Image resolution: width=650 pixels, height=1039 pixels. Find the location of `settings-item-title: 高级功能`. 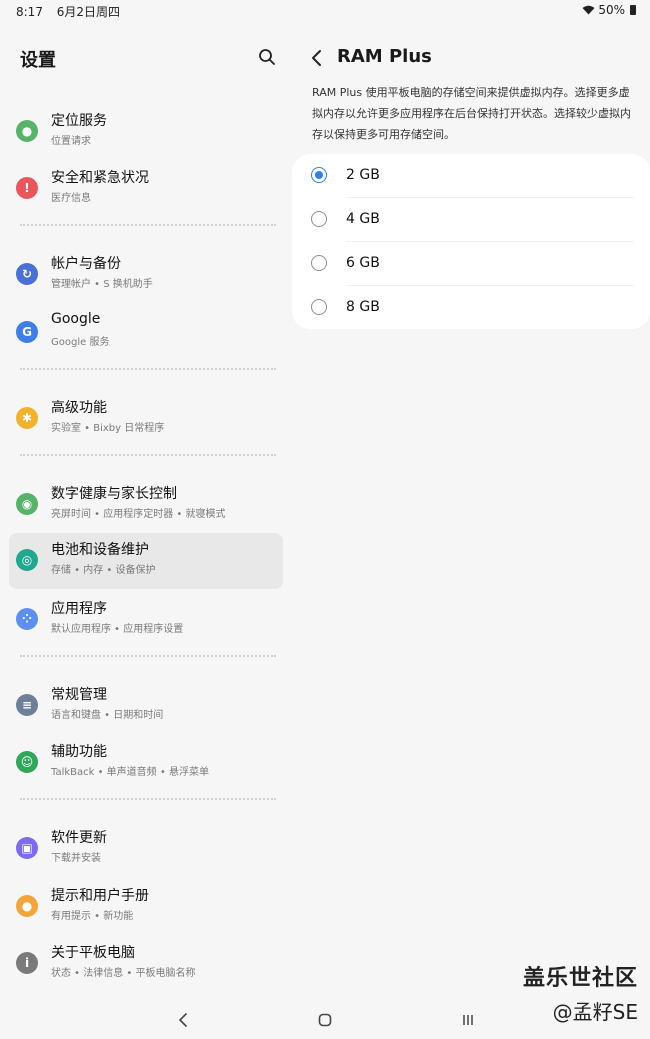

settings-item-title: 高级功能 is located at coordinates (79, 408).